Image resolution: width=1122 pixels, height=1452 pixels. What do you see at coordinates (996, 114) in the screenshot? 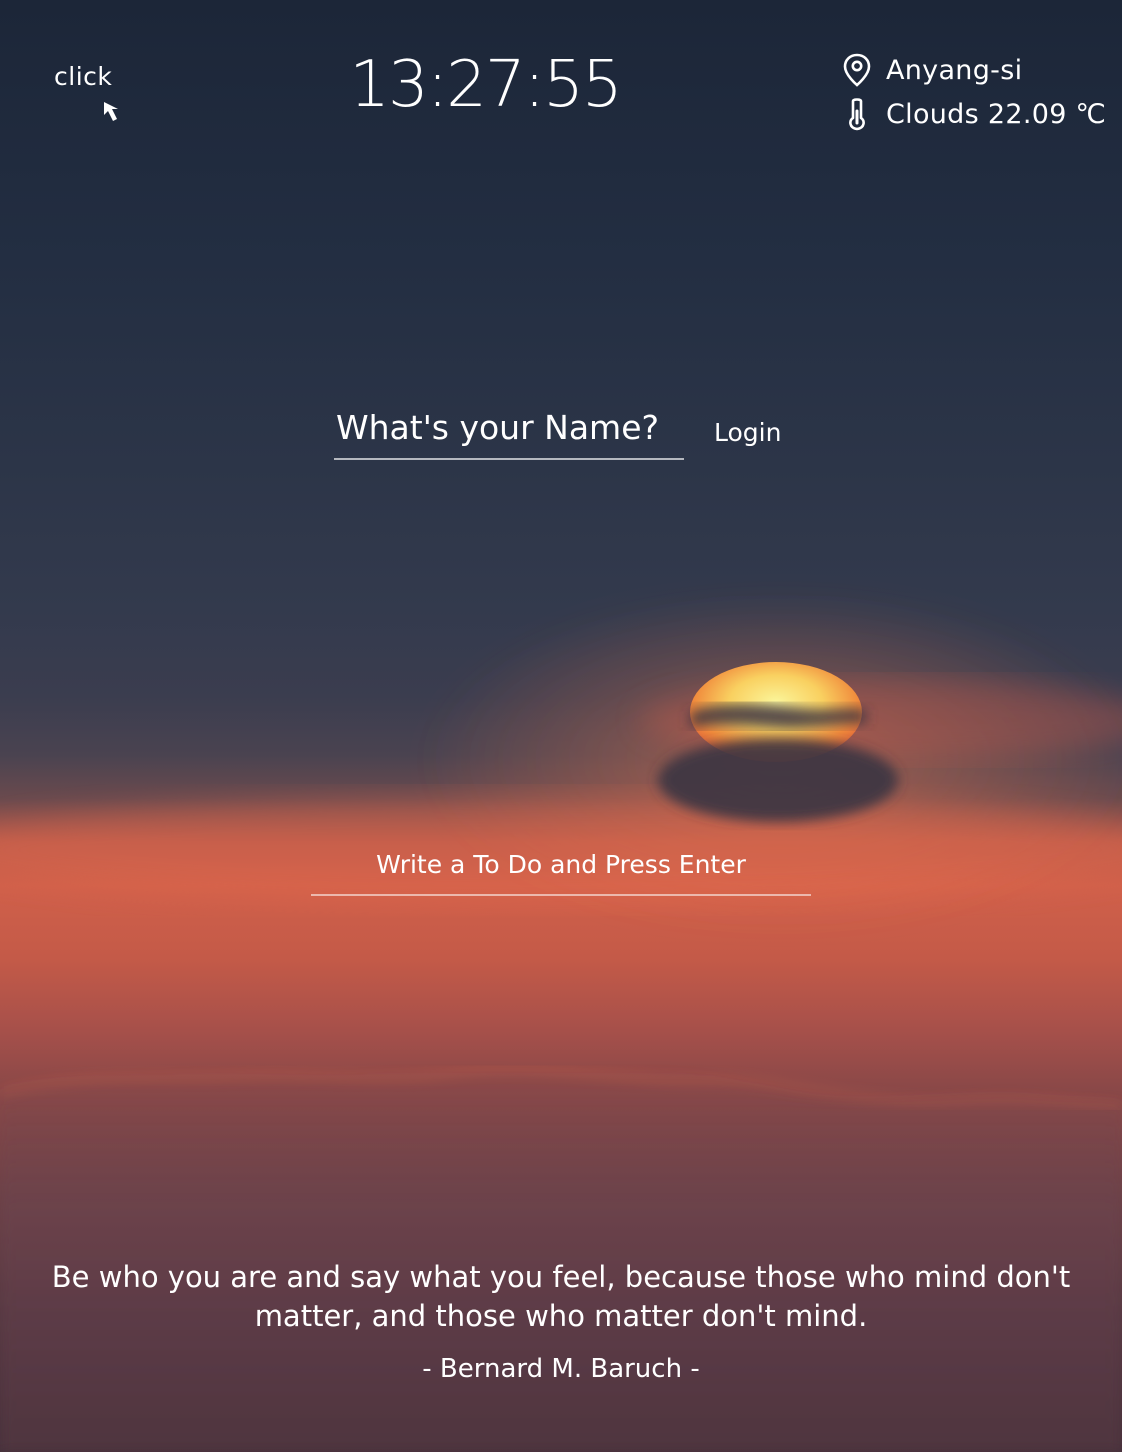
I see `weather-condition: Clouds 22.09 ℃` at bounding box center [996, 114].